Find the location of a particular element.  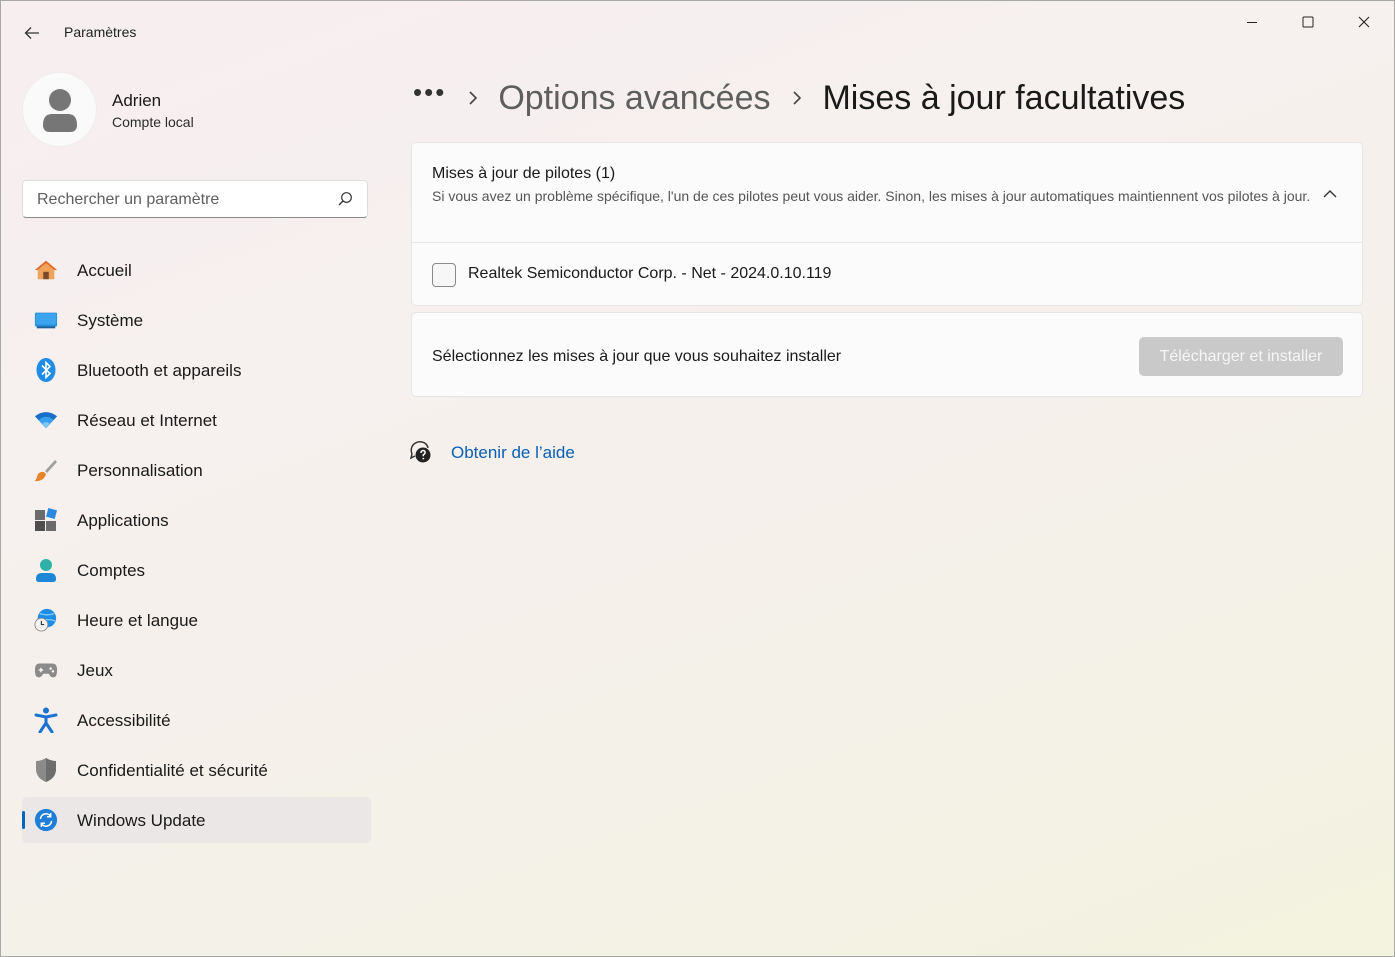

sidebar-item-systeme: Système is located at coordinates (196, 320).